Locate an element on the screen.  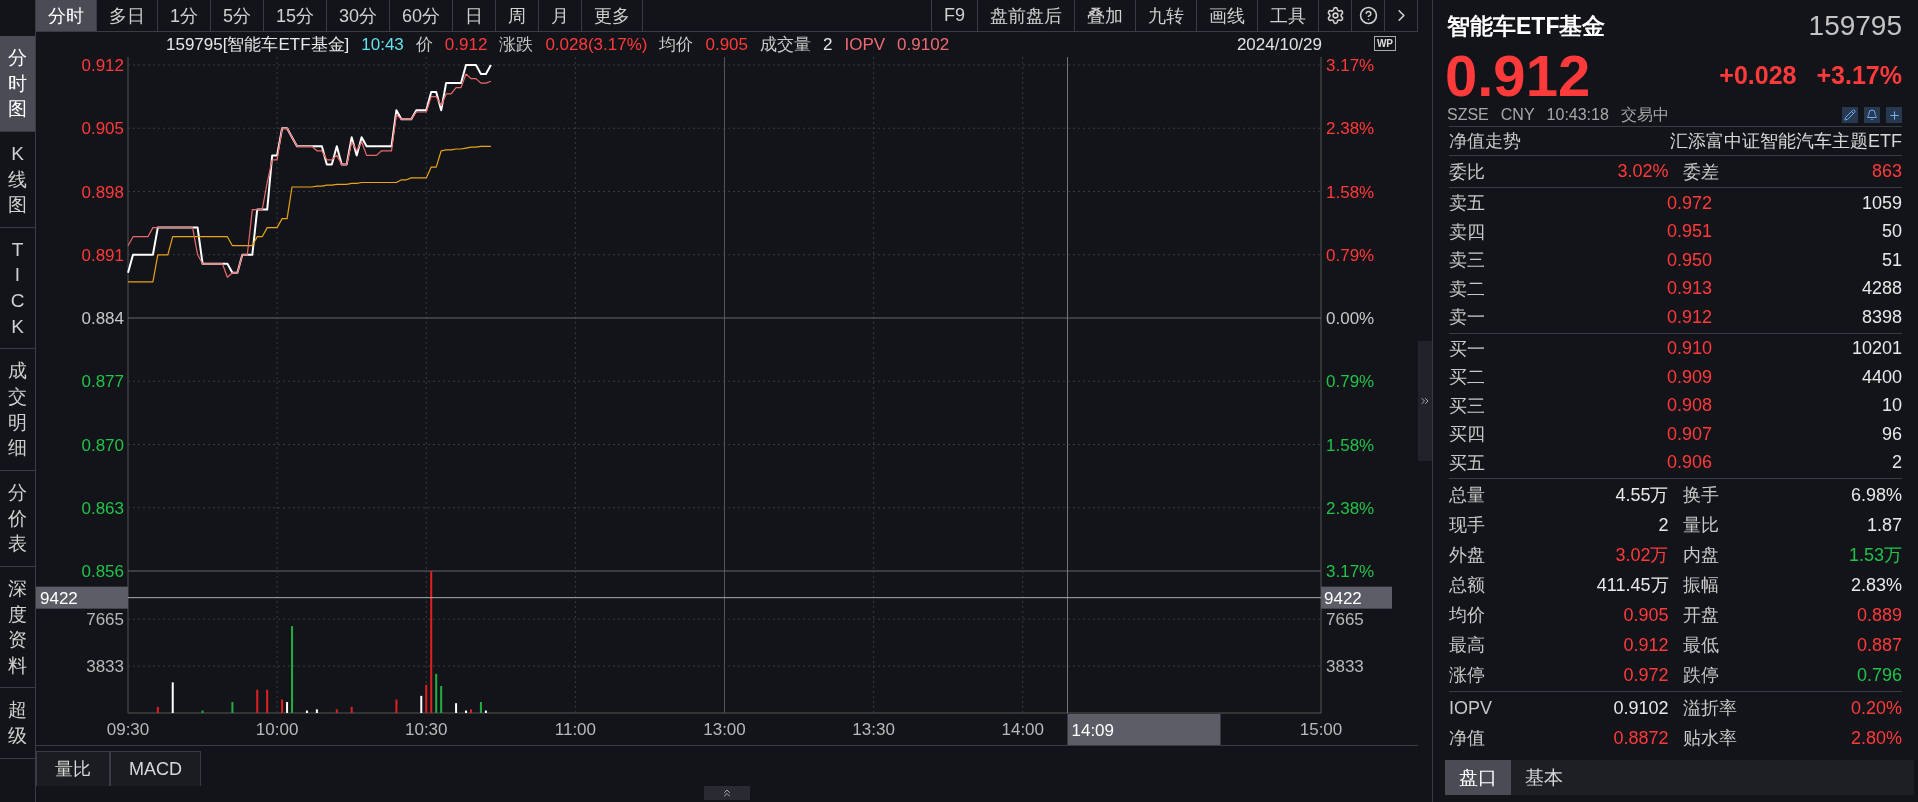
field-value: 2.83% is located at coordinates (1876, 585).